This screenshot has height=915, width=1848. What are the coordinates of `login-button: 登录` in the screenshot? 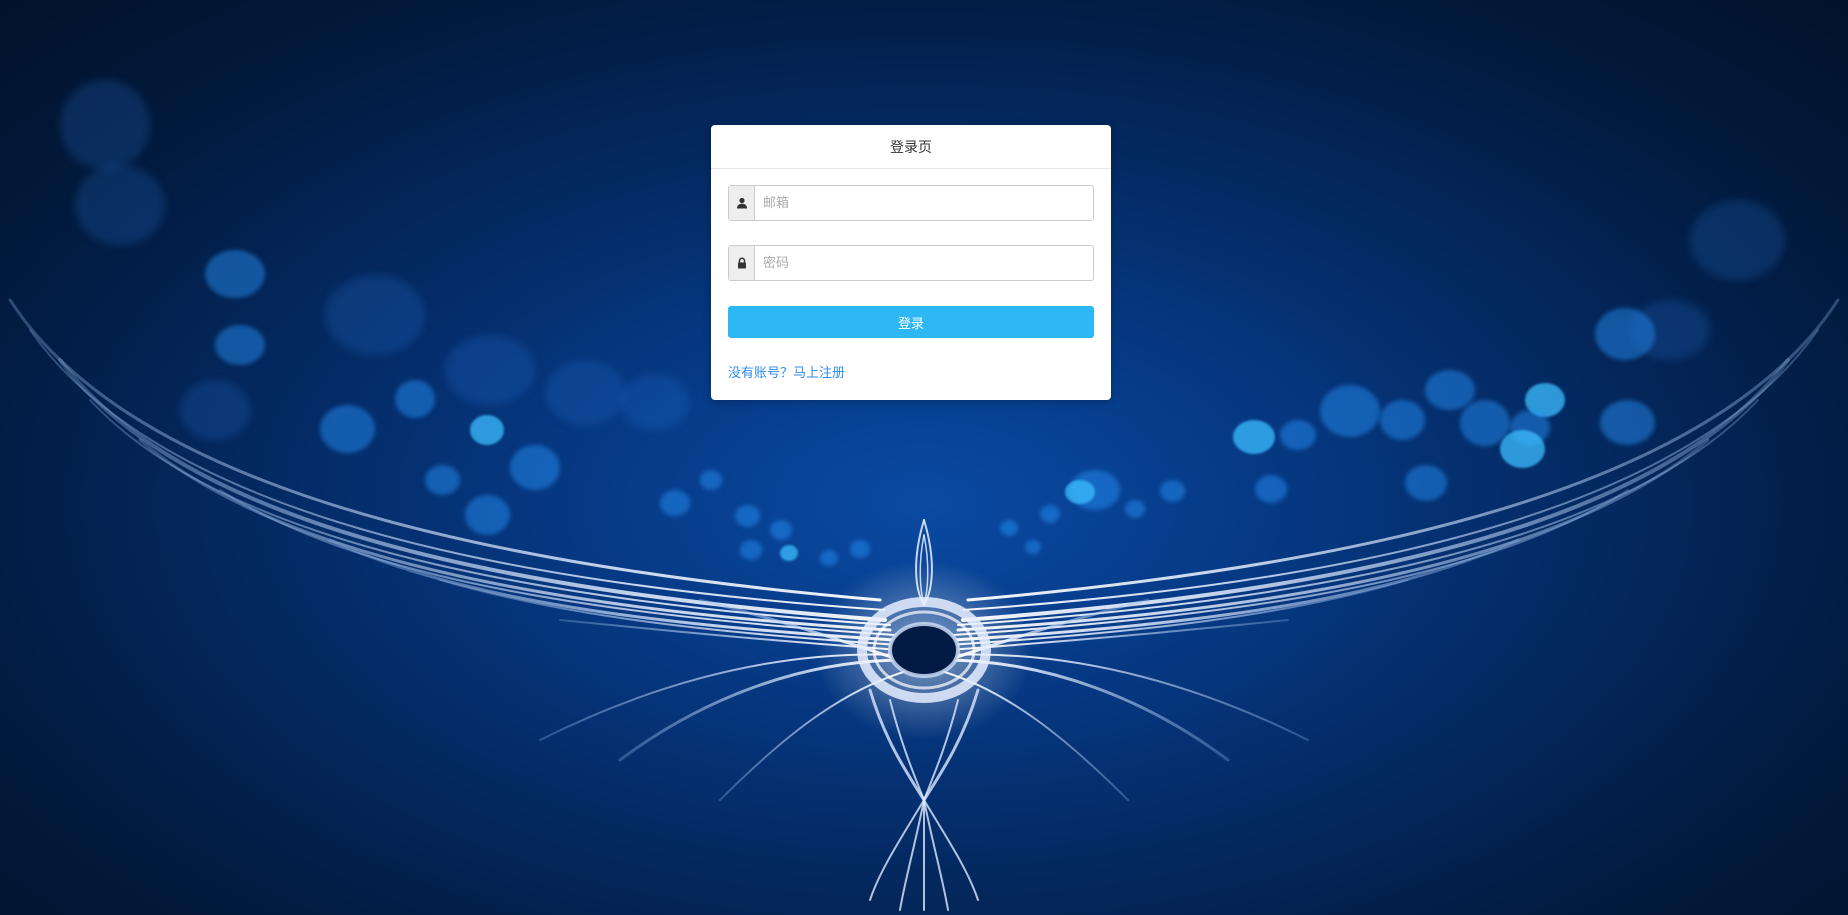 It's located at (911, 322).